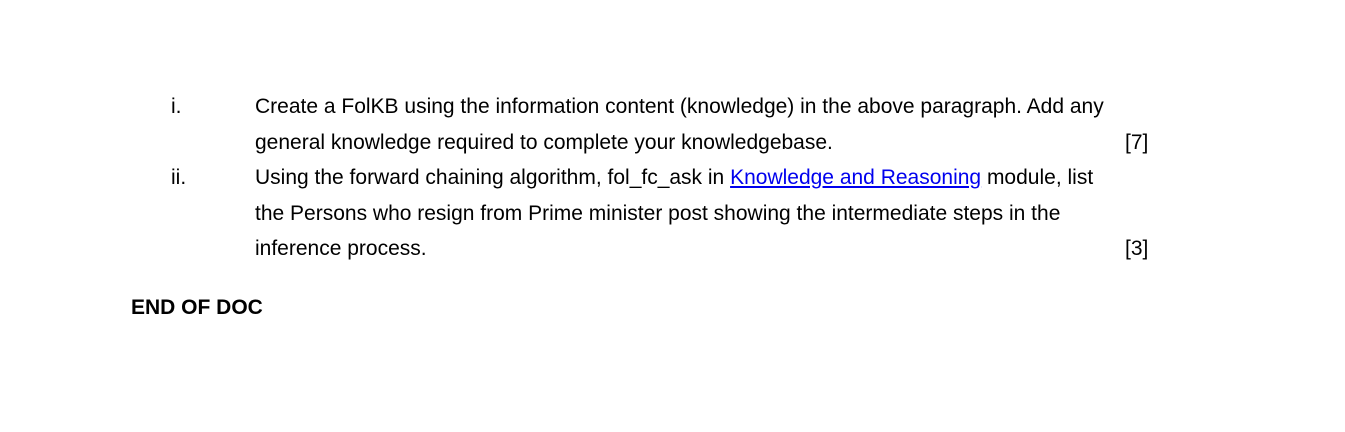  Describe the element at coordinates (1037, 177) in the screenshot. I see `question-line-text: module, list` at that location.